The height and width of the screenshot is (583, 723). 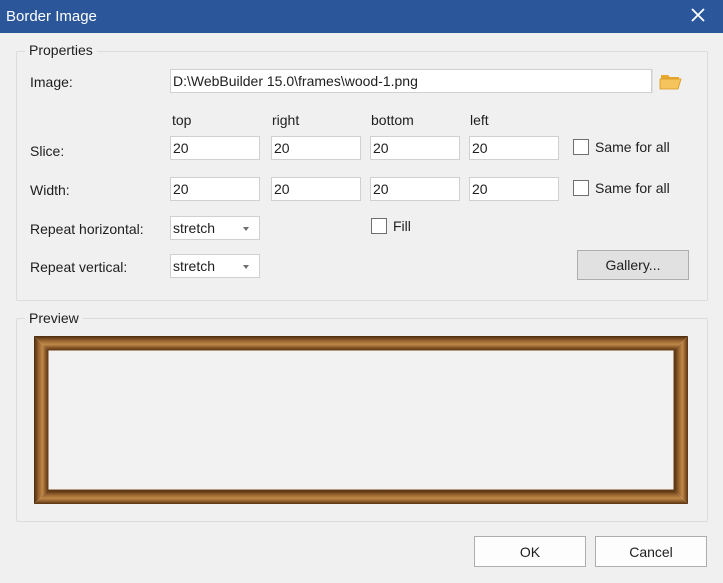 What do you see at coordinates (182, 120) in the screenshot?
I see `column-top-label: top` at bounding box center [182, 120].